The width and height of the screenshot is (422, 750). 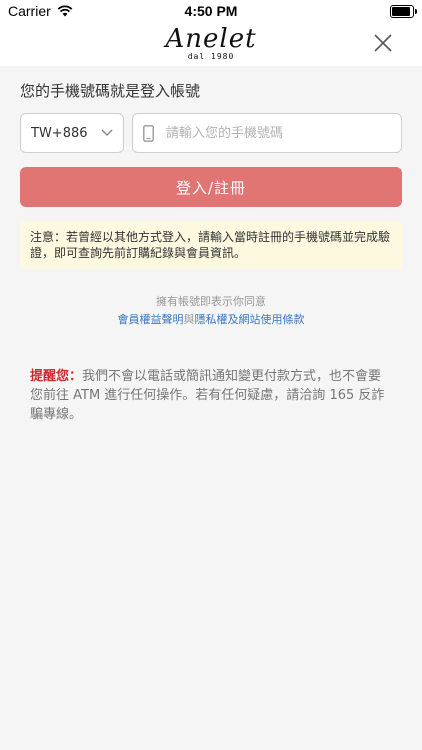 I want to click on phone-input-wrapper, so click(x=267, y=133).